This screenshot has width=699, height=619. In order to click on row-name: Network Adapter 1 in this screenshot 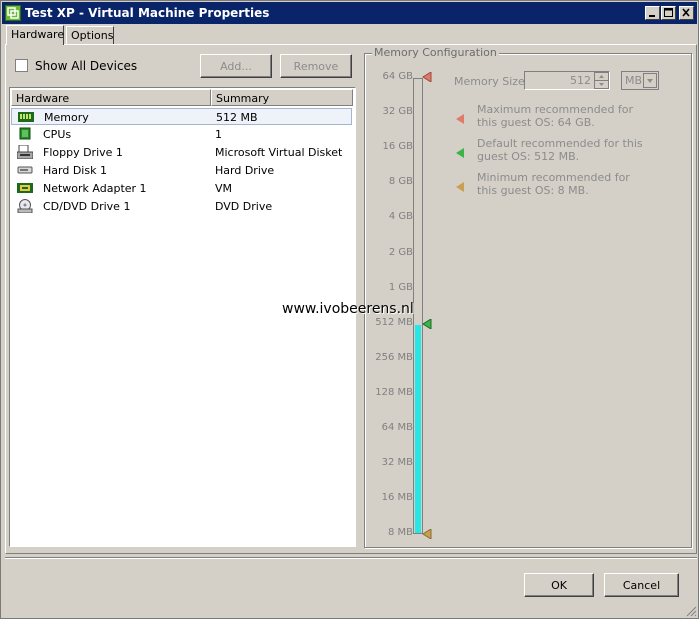, I will do `click(95, 188)`.